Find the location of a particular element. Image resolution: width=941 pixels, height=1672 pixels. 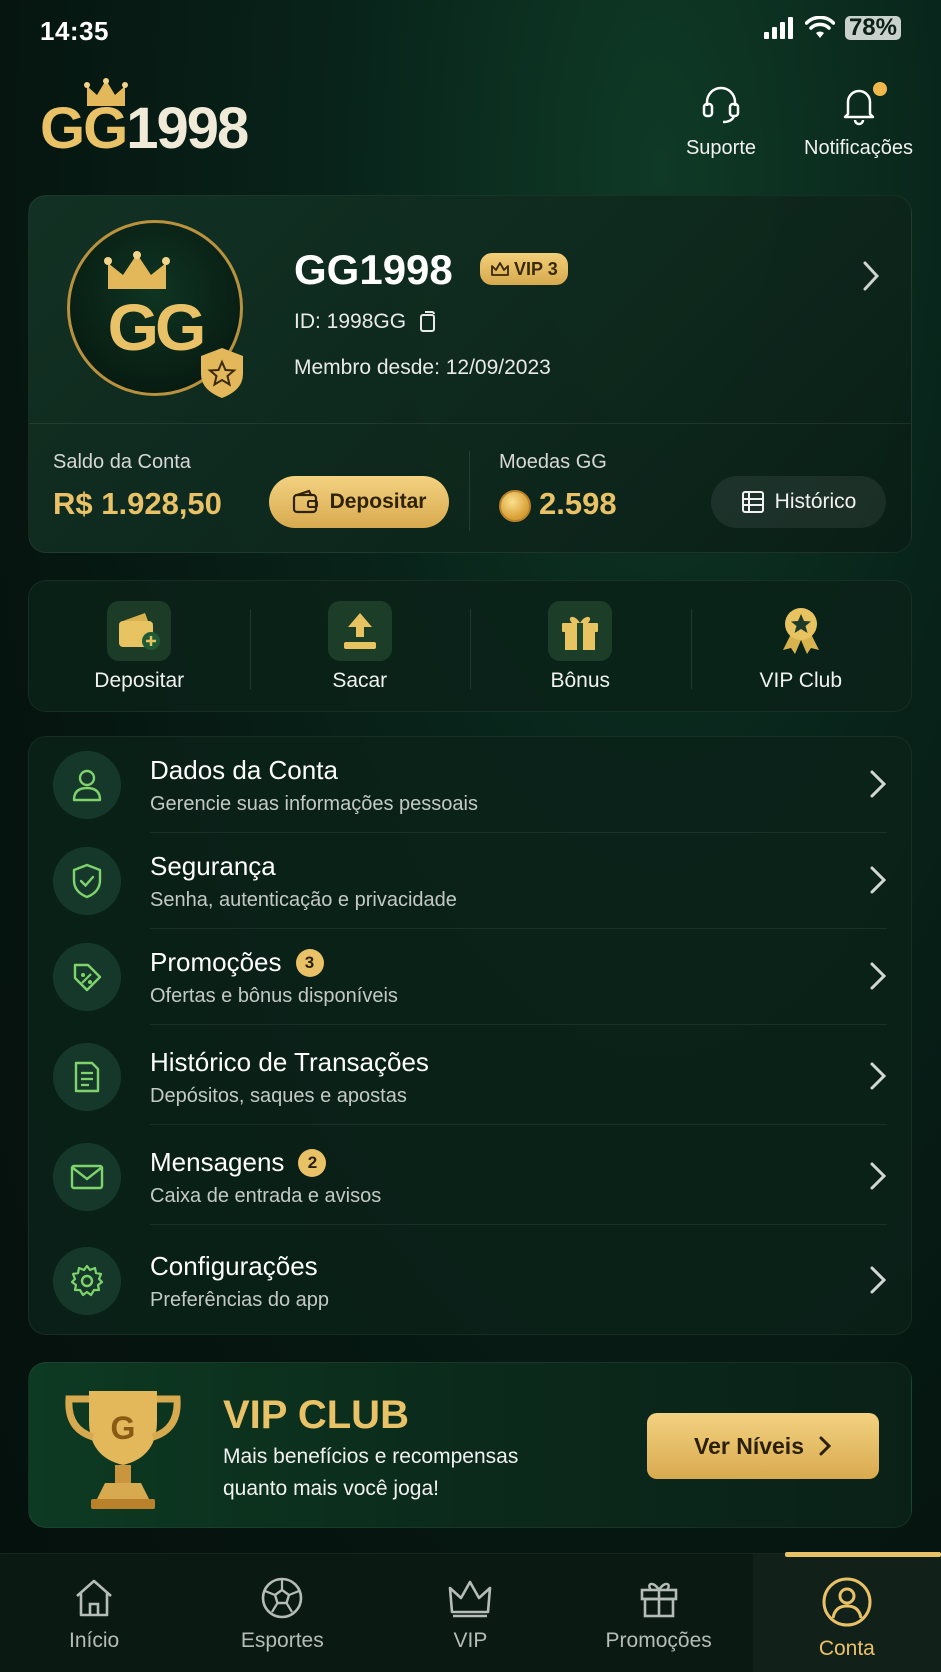

menu-item-title: Histórico de Transações is located at coordinates (289, 1062).